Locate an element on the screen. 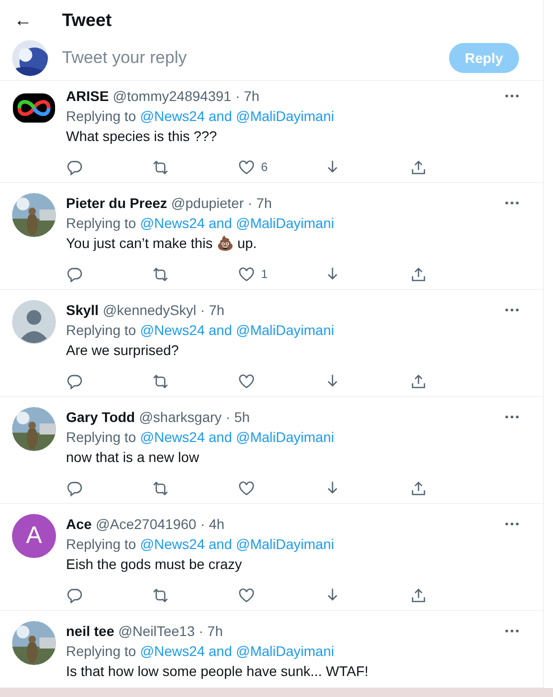 The width and height of the screenshot is (553, 697). author-name: Pieter du Preez is located at coordinates (117, 203).